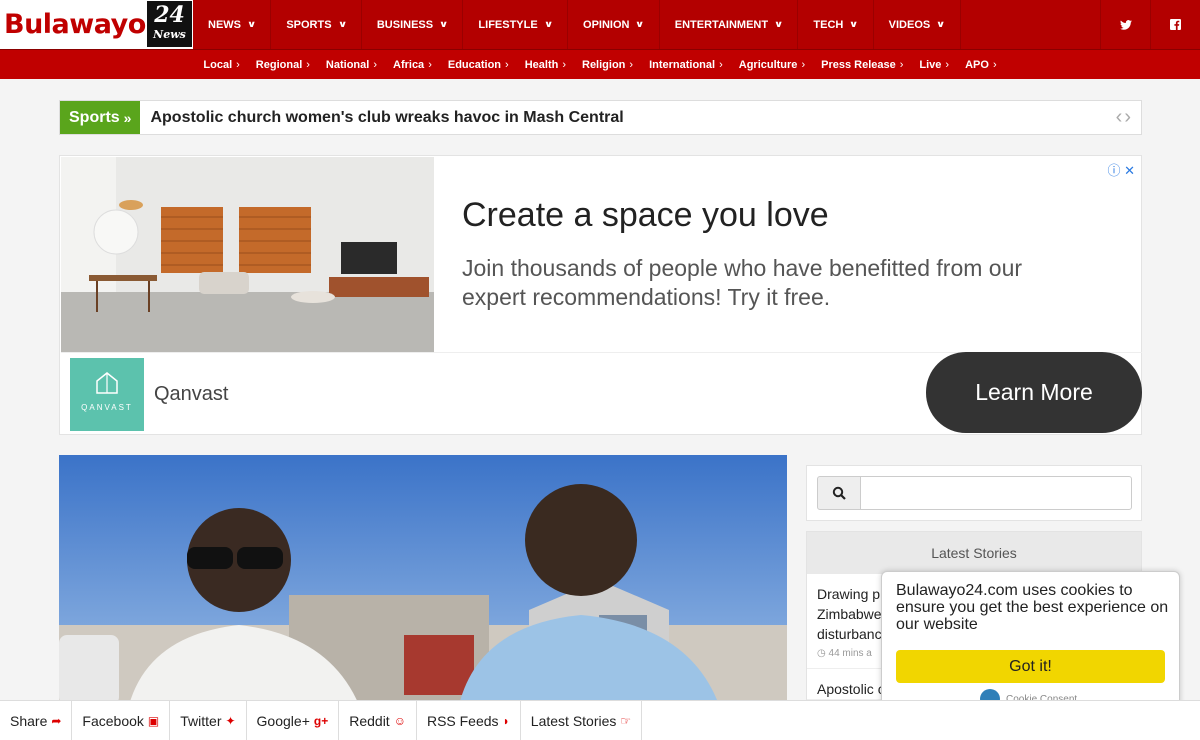 This screenshot has height=740, width=1200. I want to click on ticker-category-label: Sports, so click(94, 117).